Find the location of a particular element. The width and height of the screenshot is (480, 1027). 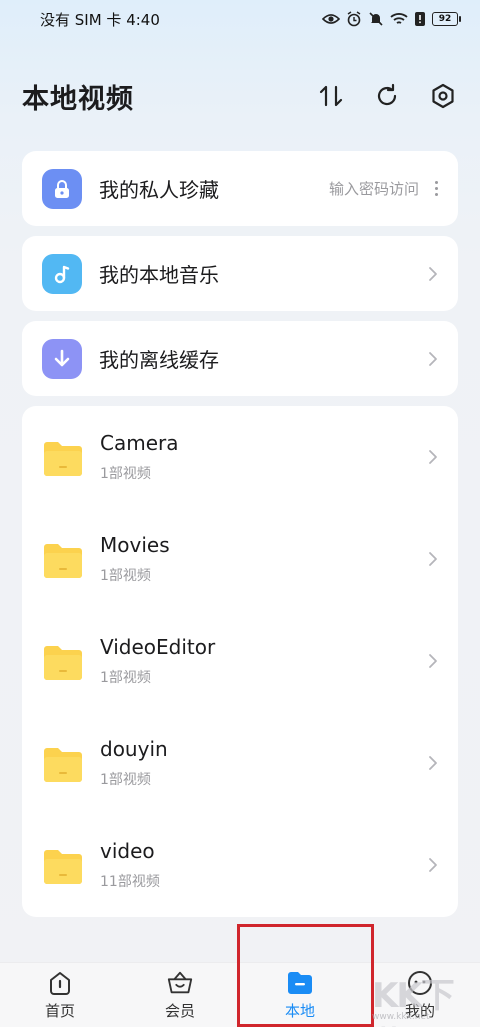

settings-button is located at coordinates (443, 96).